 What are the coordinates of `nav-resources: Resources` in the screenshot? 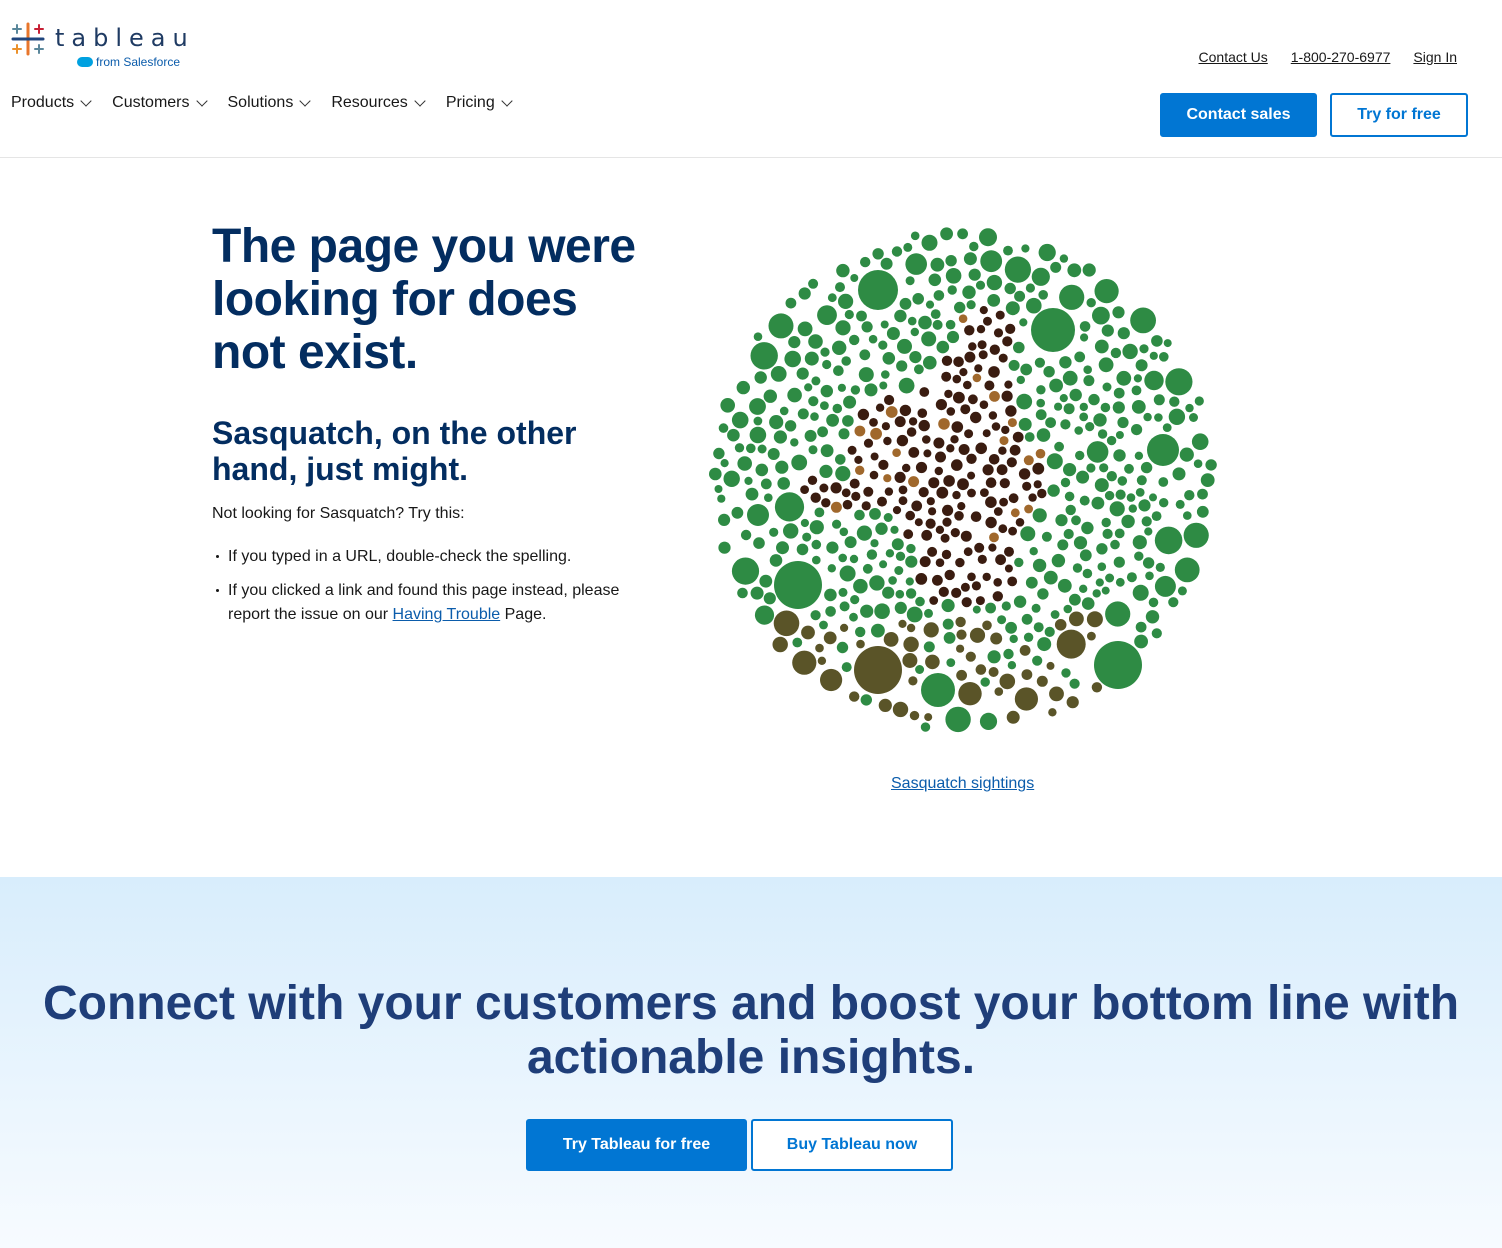 It's located at (378, 103).